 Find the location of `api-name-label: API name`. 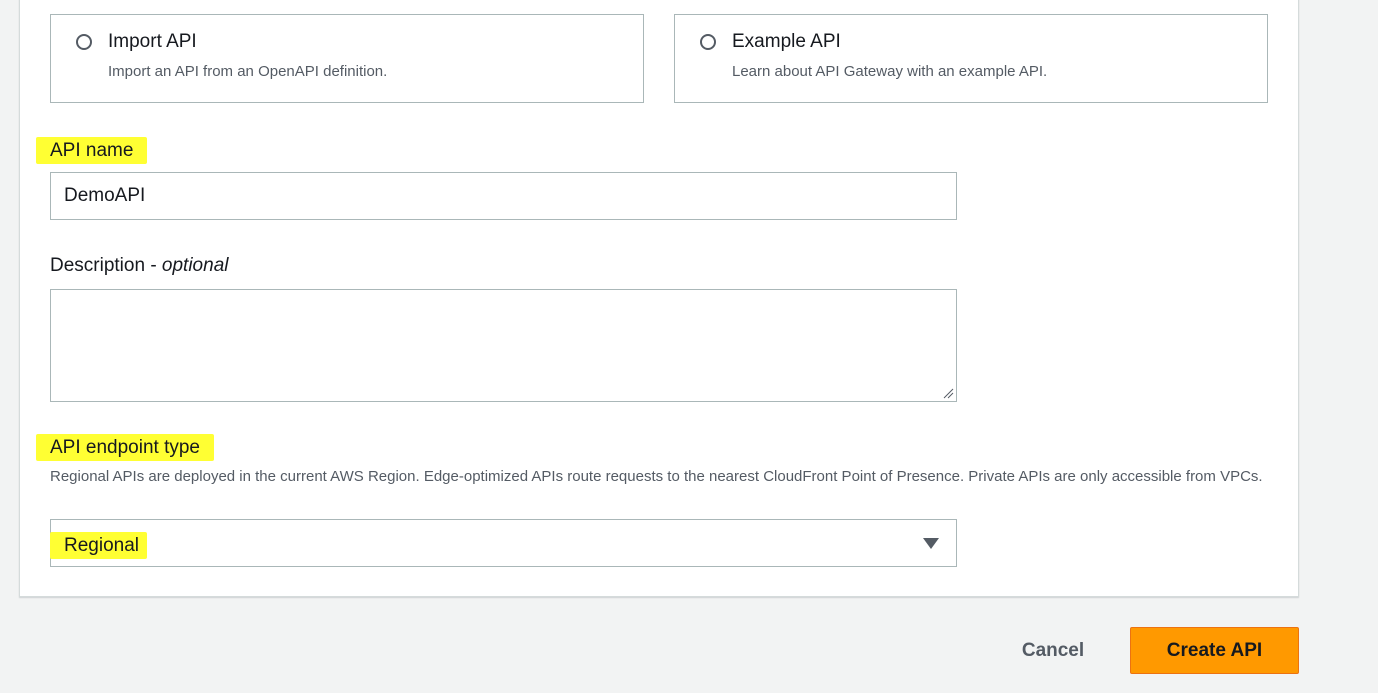

api-name-label: API name is located at coordinates (92, 150).